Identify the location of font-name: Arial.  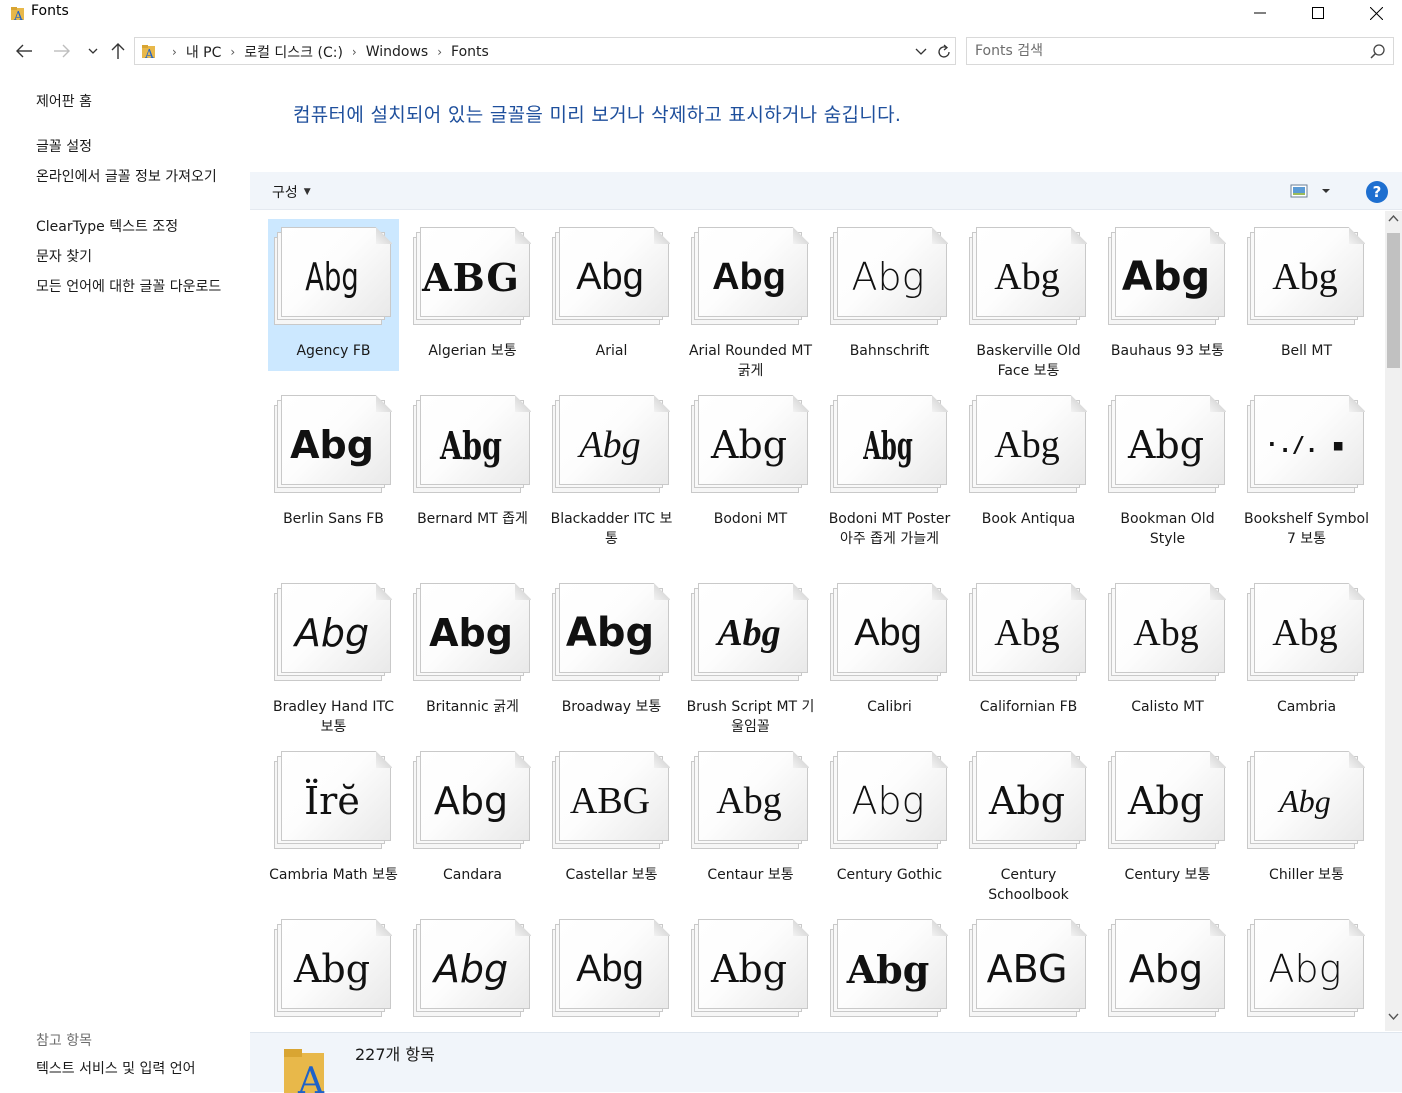
(611, 351).